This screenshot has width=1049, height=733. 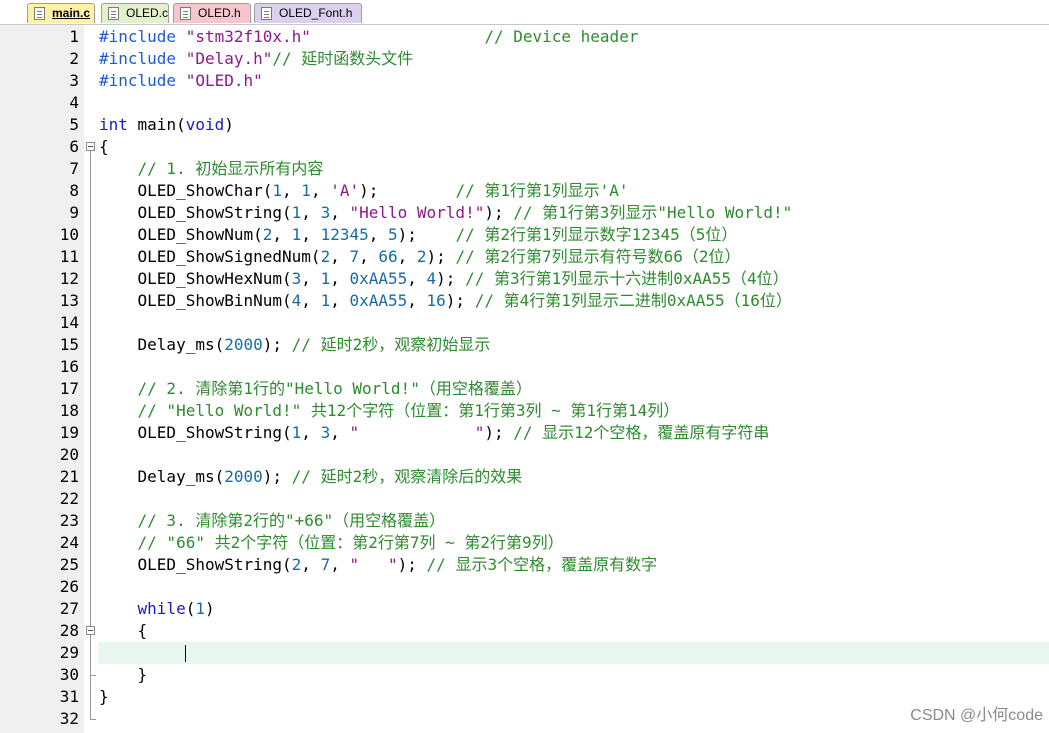 I want to click on code-line: 22, so click(x=524, y=499).